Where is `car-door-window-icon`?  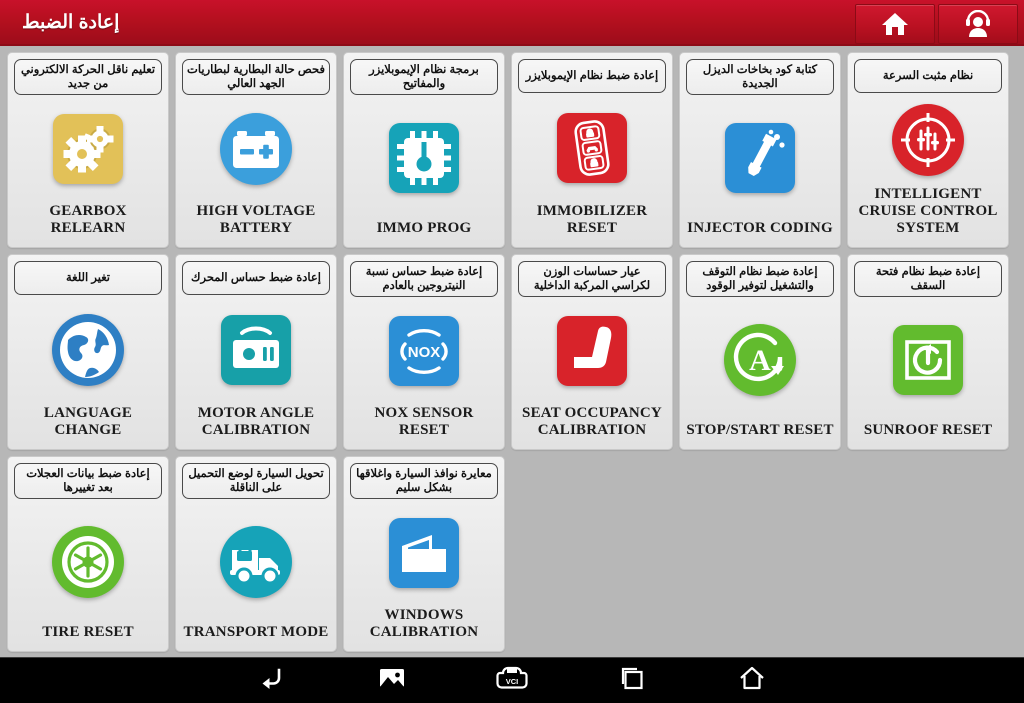 car-door-window-icon is located at coordinates (424, 553).